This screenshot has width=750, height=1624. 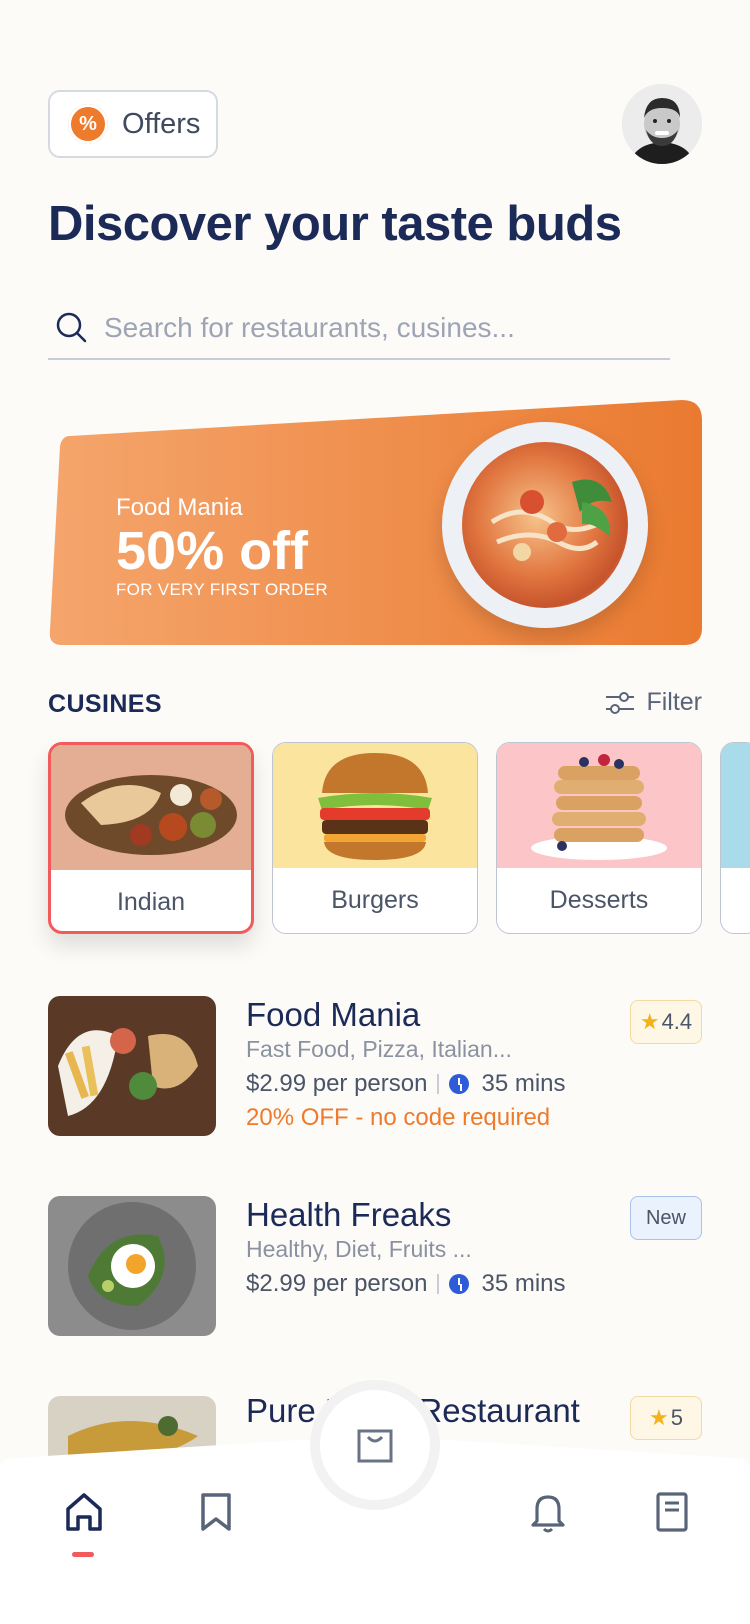 I want to click on search-bar, so click(x=359, y=329).